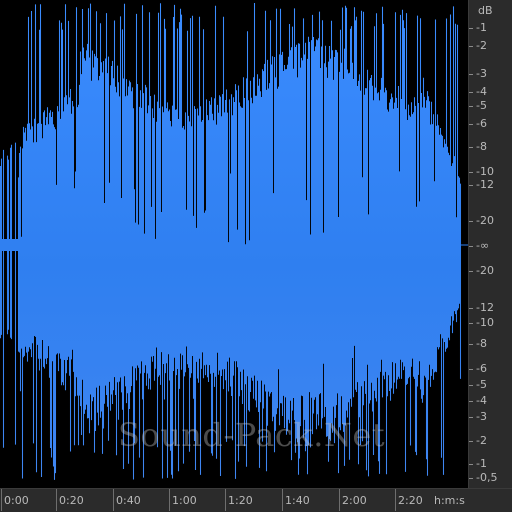  I want to click on time-ruler: h:m:s 0:00 0:20 0:40 1:00 1:20 1:40 2:00 2:20, so click(256, 500).